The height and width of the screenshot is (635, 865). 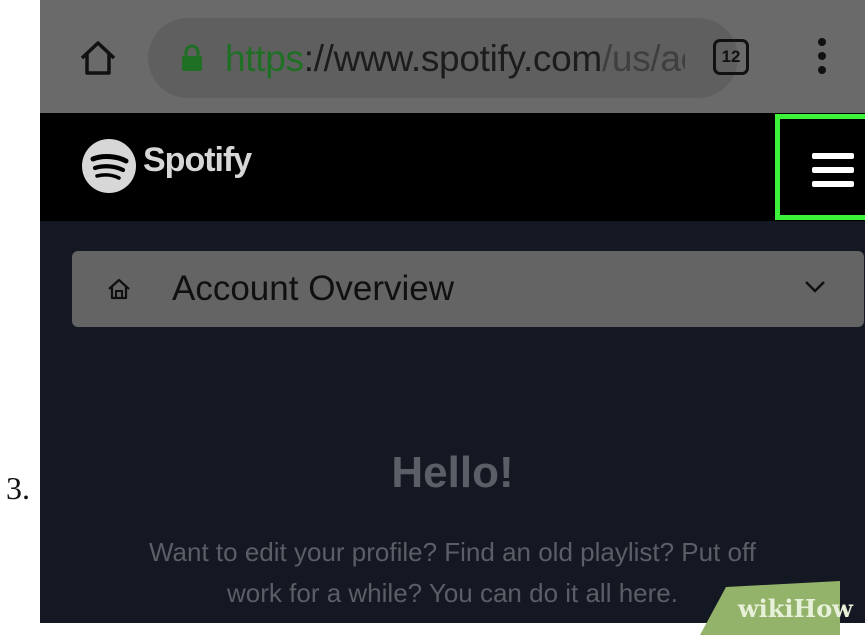 I want to click on wikihow-wiki: wiki, so click(x=766, y=608).